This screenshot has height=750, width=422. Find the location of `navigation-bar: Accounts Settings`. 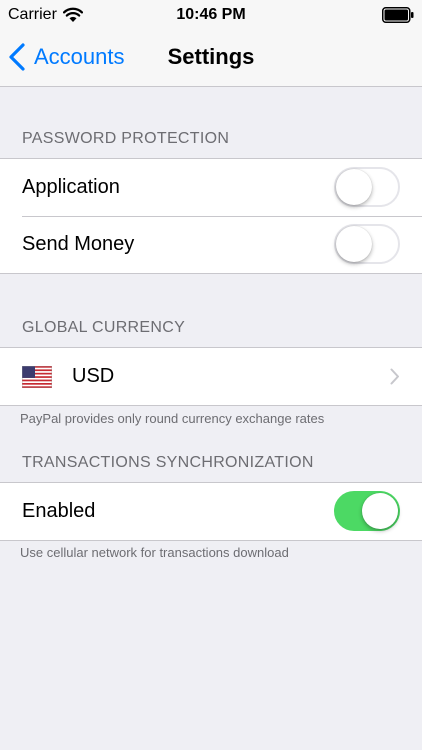

navigation-bar: Accounts Settings is located at coordinates (211, 58).